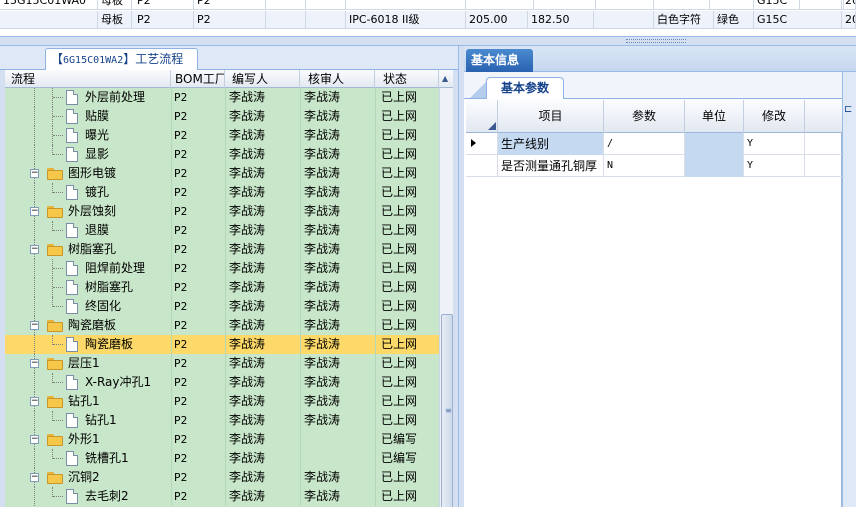 The height and width of the screenshot is (507, 856). I want to click on tree-row: − 图形电镀 P2 李战涛 李战涛 已上网, so click(222, 173).